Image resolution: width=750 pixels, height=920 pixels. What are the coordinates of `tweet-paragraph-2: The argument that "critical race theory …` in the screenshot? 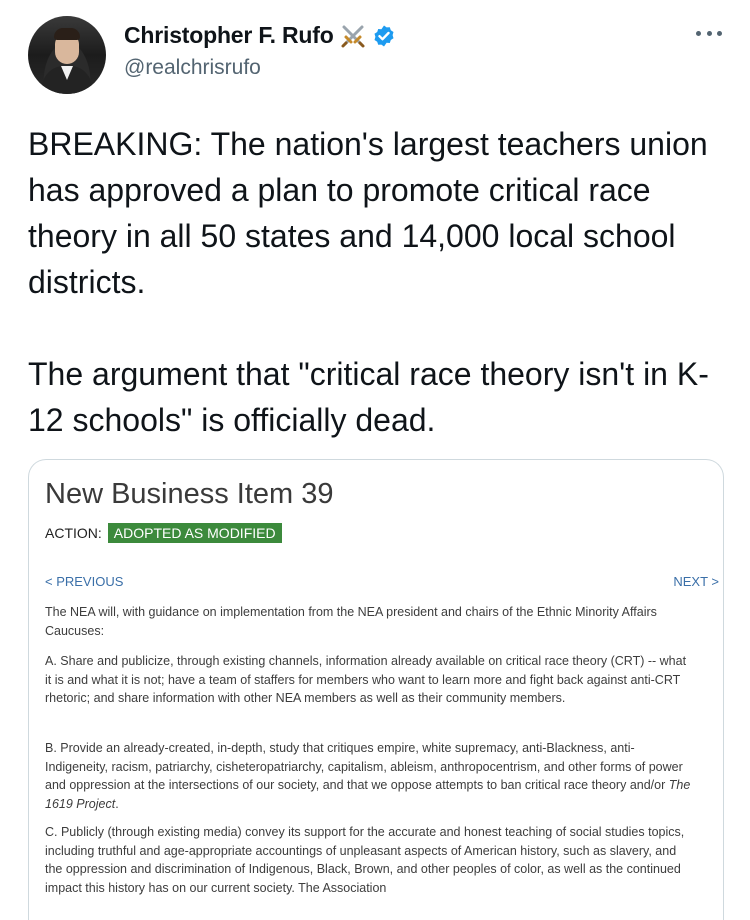 It's located at (368, 397).